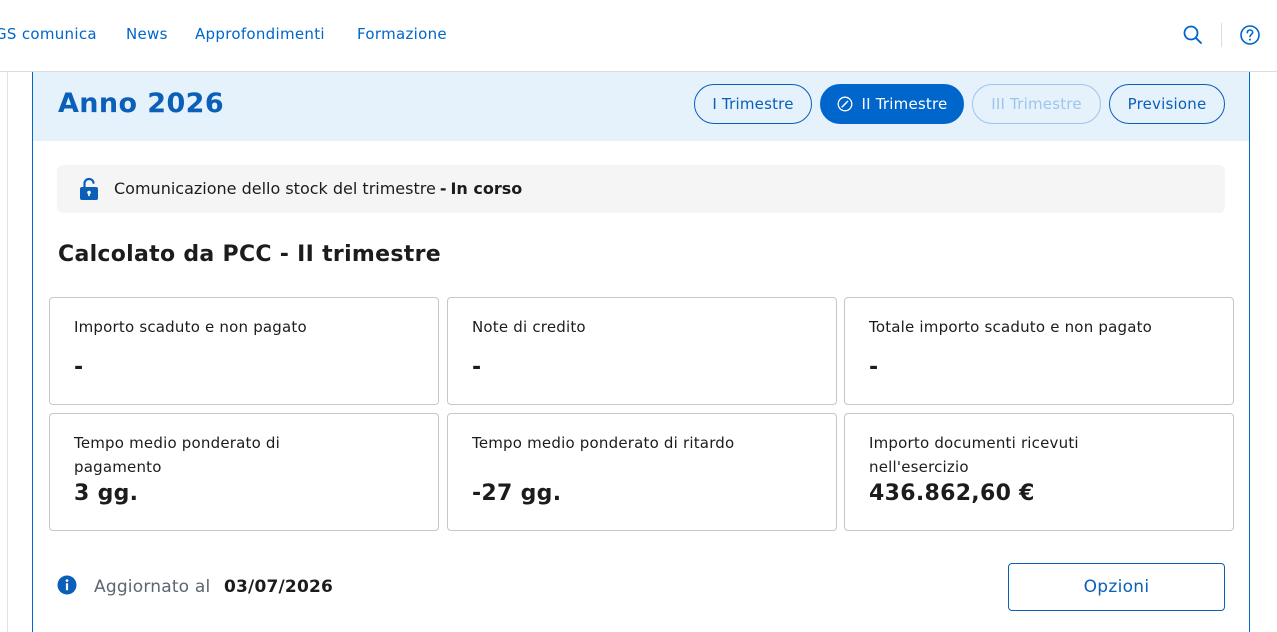 The image size is (1277, 632). What do you see at coordinates (249, 254) in the screenshot?
I see `section-title: Calcolato da PCC - II trimestre` at bounding box center [249, 254].